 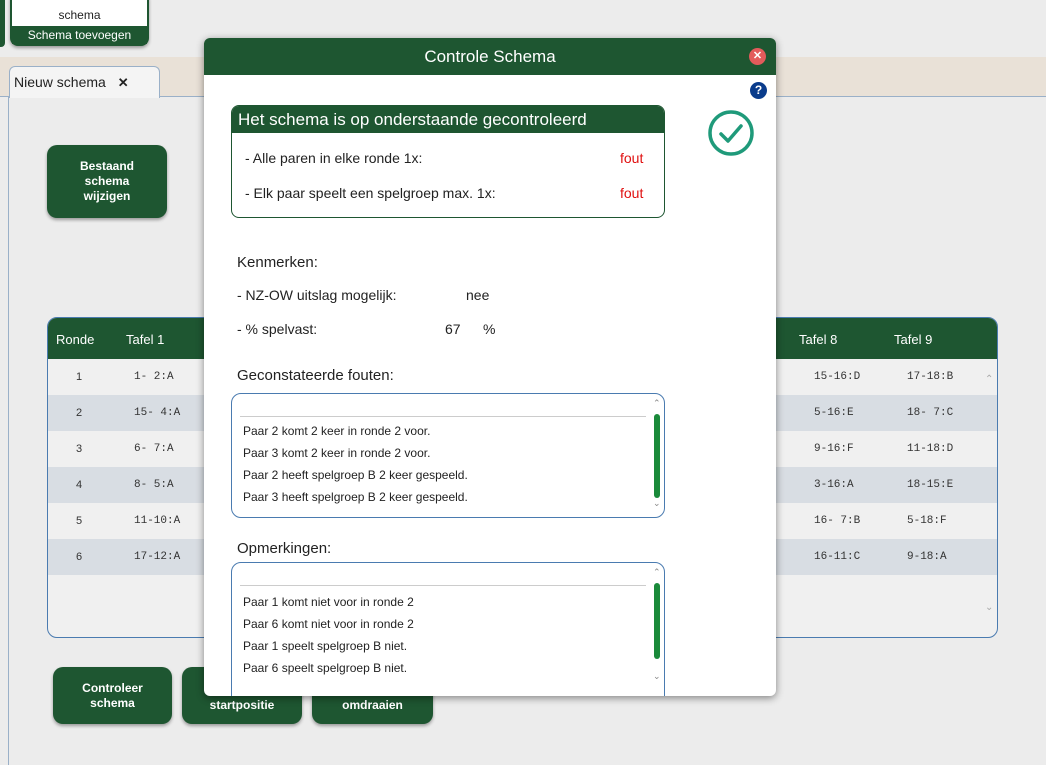 What do you see at coordinates (8, 431) in the screenshot?
I see `left-border-line` at bounding box center [8, 431].